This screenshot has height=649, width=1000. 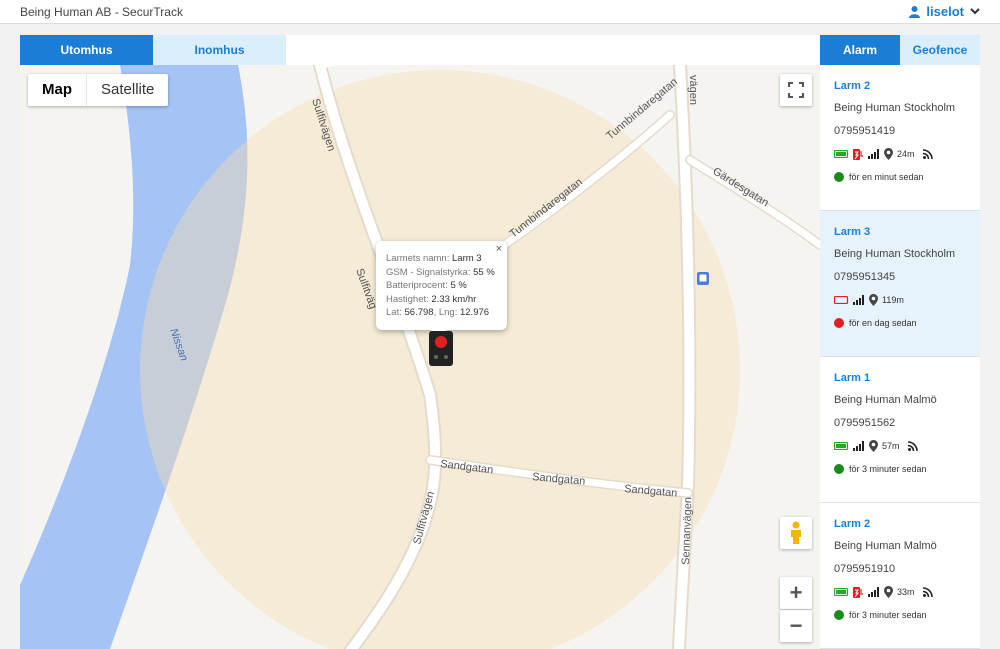 I want to click on zoom-in-button: +, so click(x=796, y=593).